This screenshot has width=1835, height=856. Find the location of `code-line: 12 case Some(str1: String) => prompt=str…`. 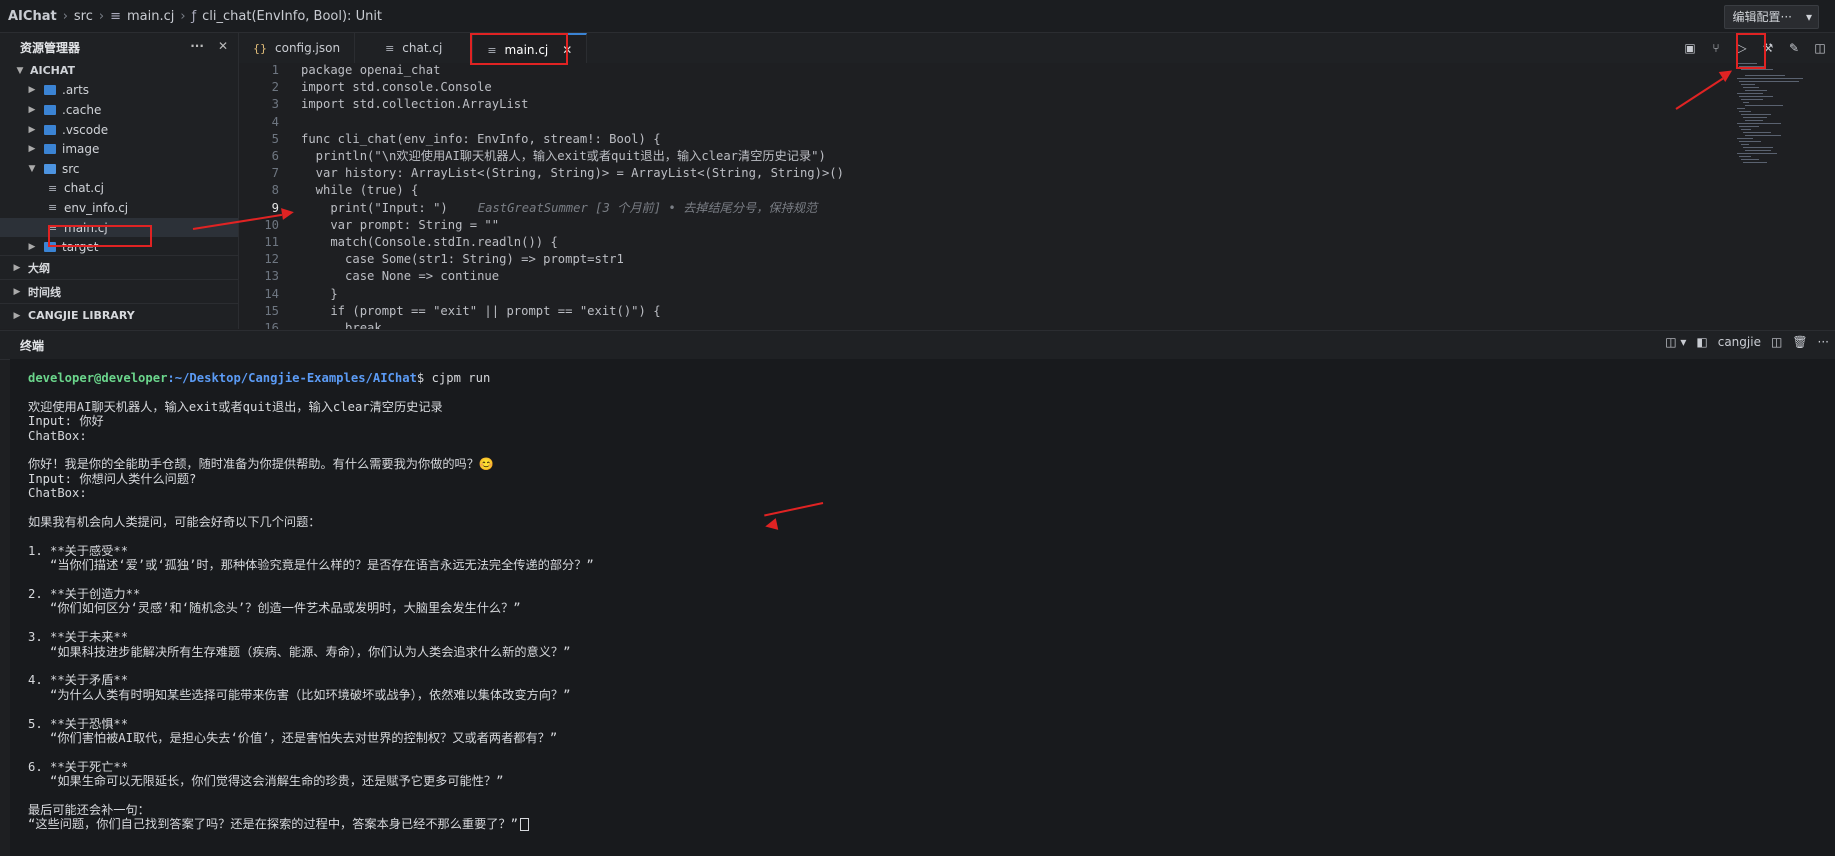

code-line: 12 case Some(str1: String) => prompt=str… is located at coordinates (431, 259).